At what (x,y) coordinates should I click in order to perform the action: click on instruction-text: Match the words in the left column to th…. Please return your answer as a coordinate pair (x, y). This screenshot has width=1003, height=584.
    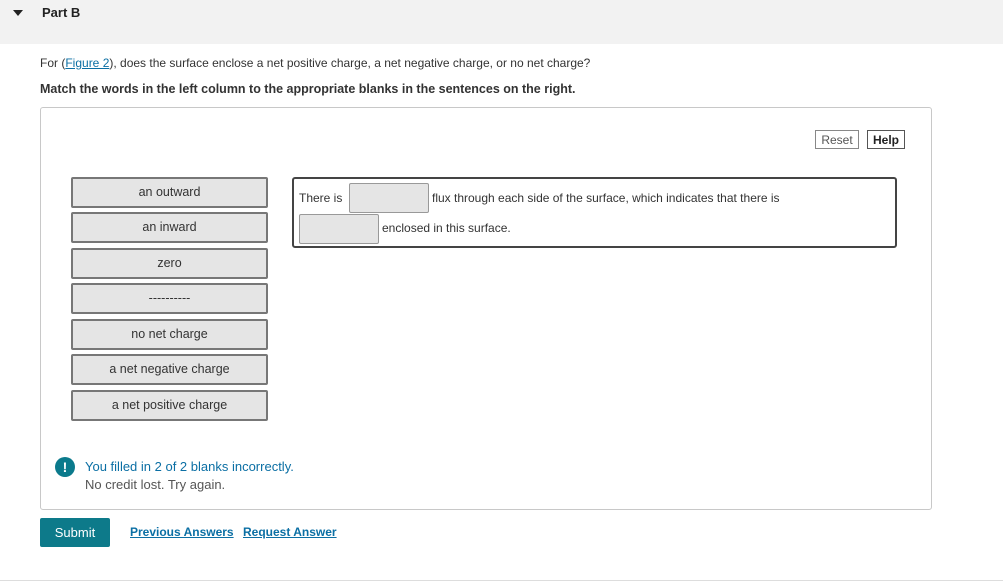
    Looking at the image, I should click on (308, 89).